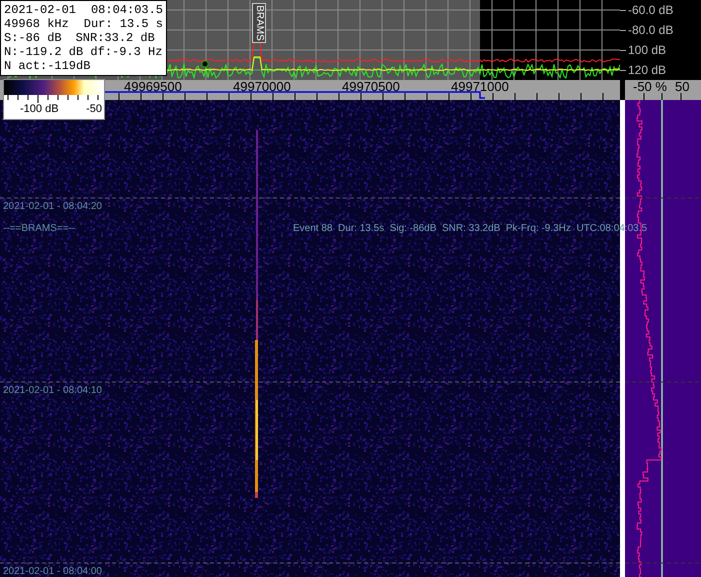 This screenshot has width=701, height=577. What do you see at coordinates (83, 52) in the screenshot?
I see `noise-text: N:-119.2 dB df:-9.3 Hz` at bounding box center [83, 52].